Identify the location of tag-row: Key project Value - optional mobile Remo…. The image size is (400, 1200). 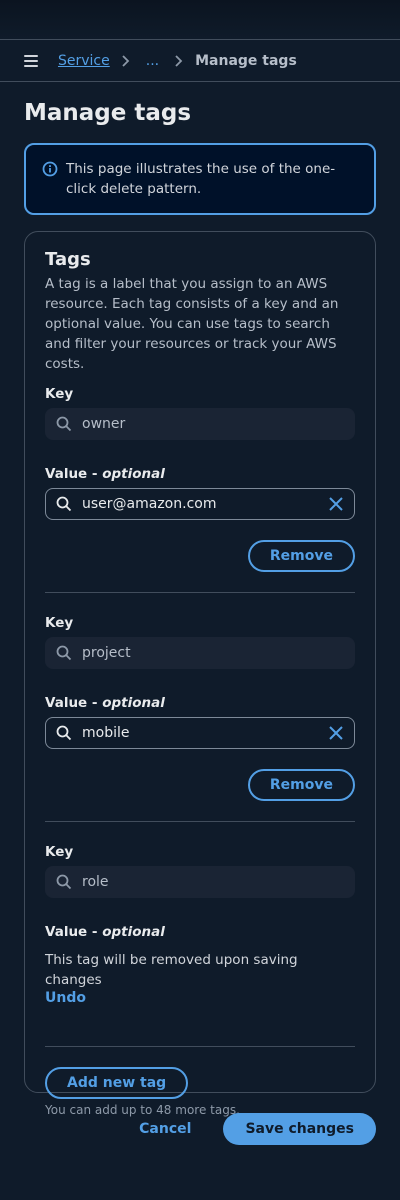
(200, 717).